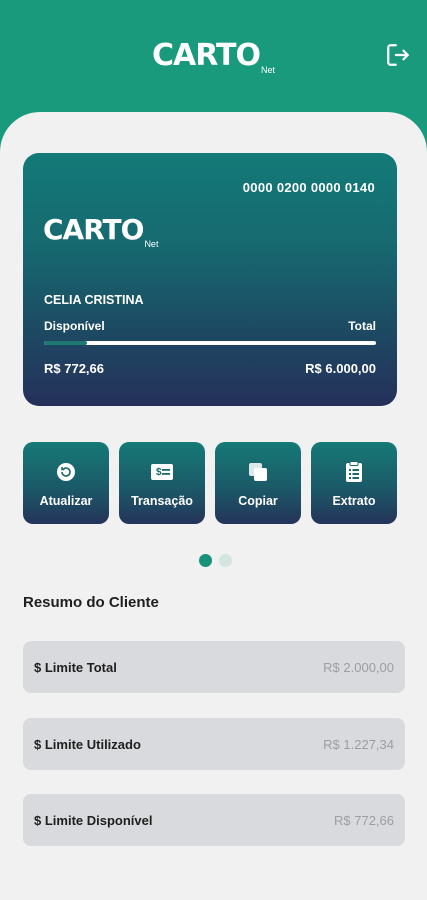  Describe the element at coordinates (354, 483) in the screenshot. I see `statement-button: Extrato` at that location.